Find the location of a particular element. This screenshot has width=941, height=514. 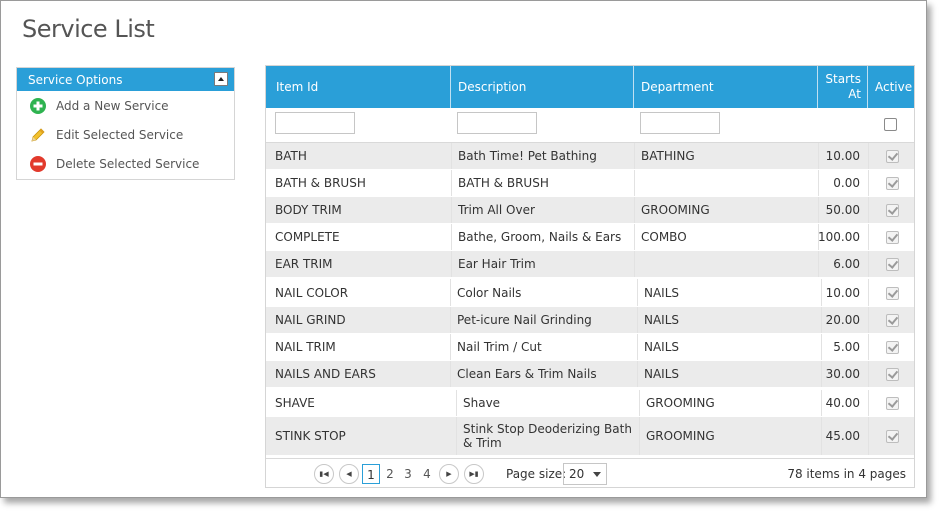

cell-starts-at: 50.00 is located at coordinates (842, 210).